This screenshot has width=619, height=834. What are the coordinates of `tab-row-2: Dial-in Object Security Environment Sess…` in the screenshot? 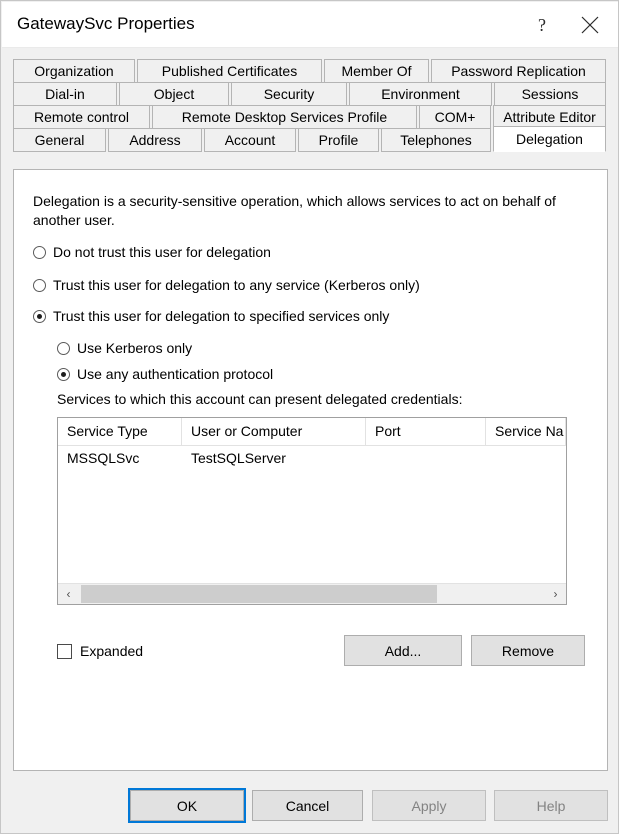 It's located at (310, 94).